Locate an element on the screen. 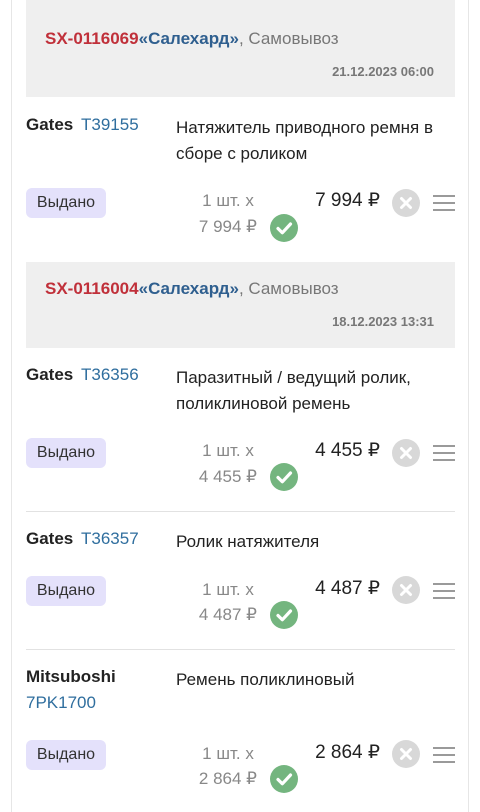  order-date: 18.12.2023 13:31 is located at coordinates (383, 321).